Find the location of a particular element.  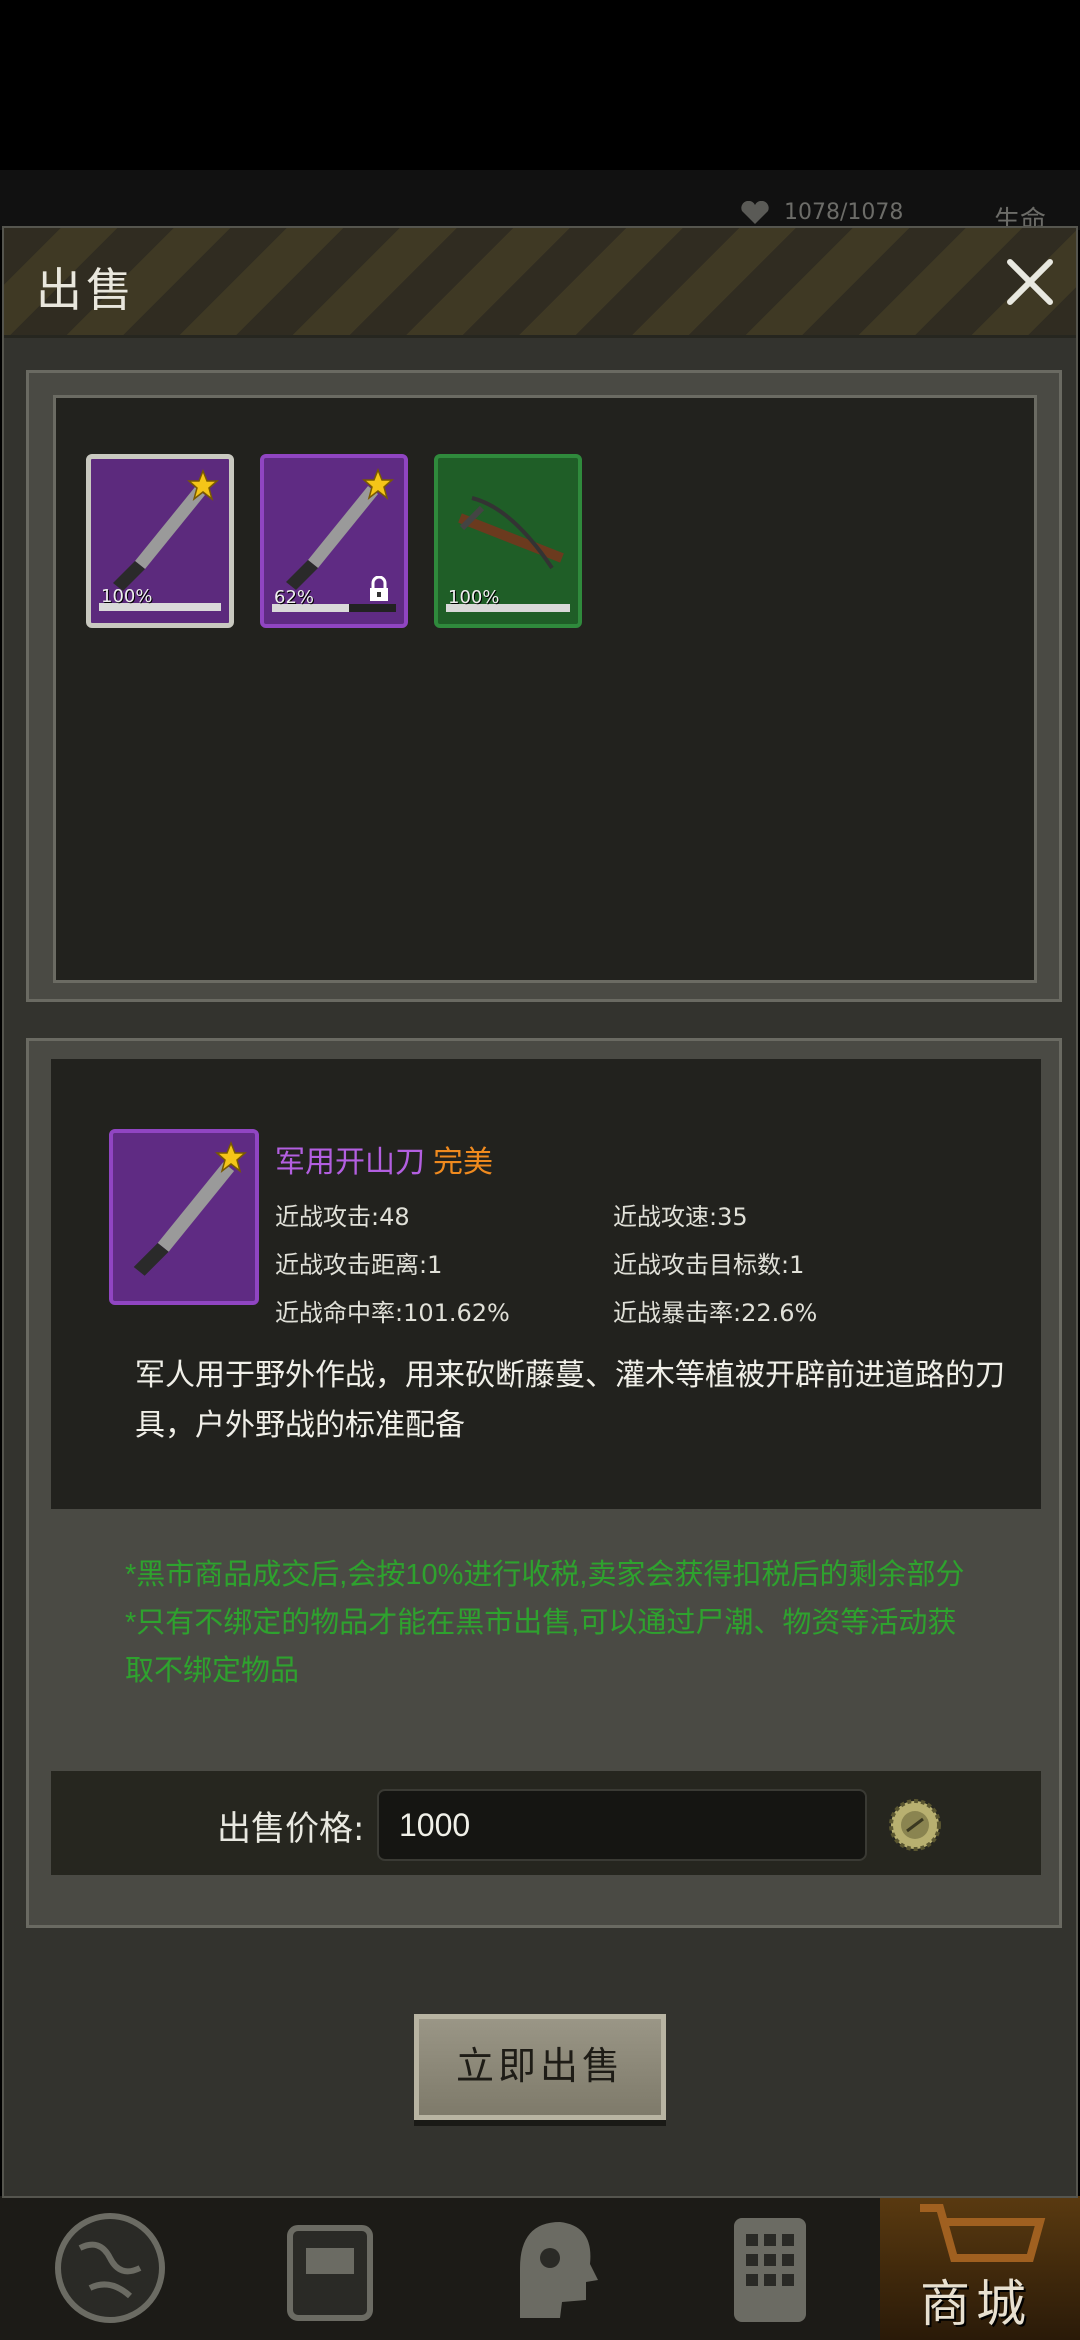

note-tax: *黑市商品成交后,会按10%进行收税,卖家会获得扣税后的剩余部分 is located at coordinates (545, 1575).